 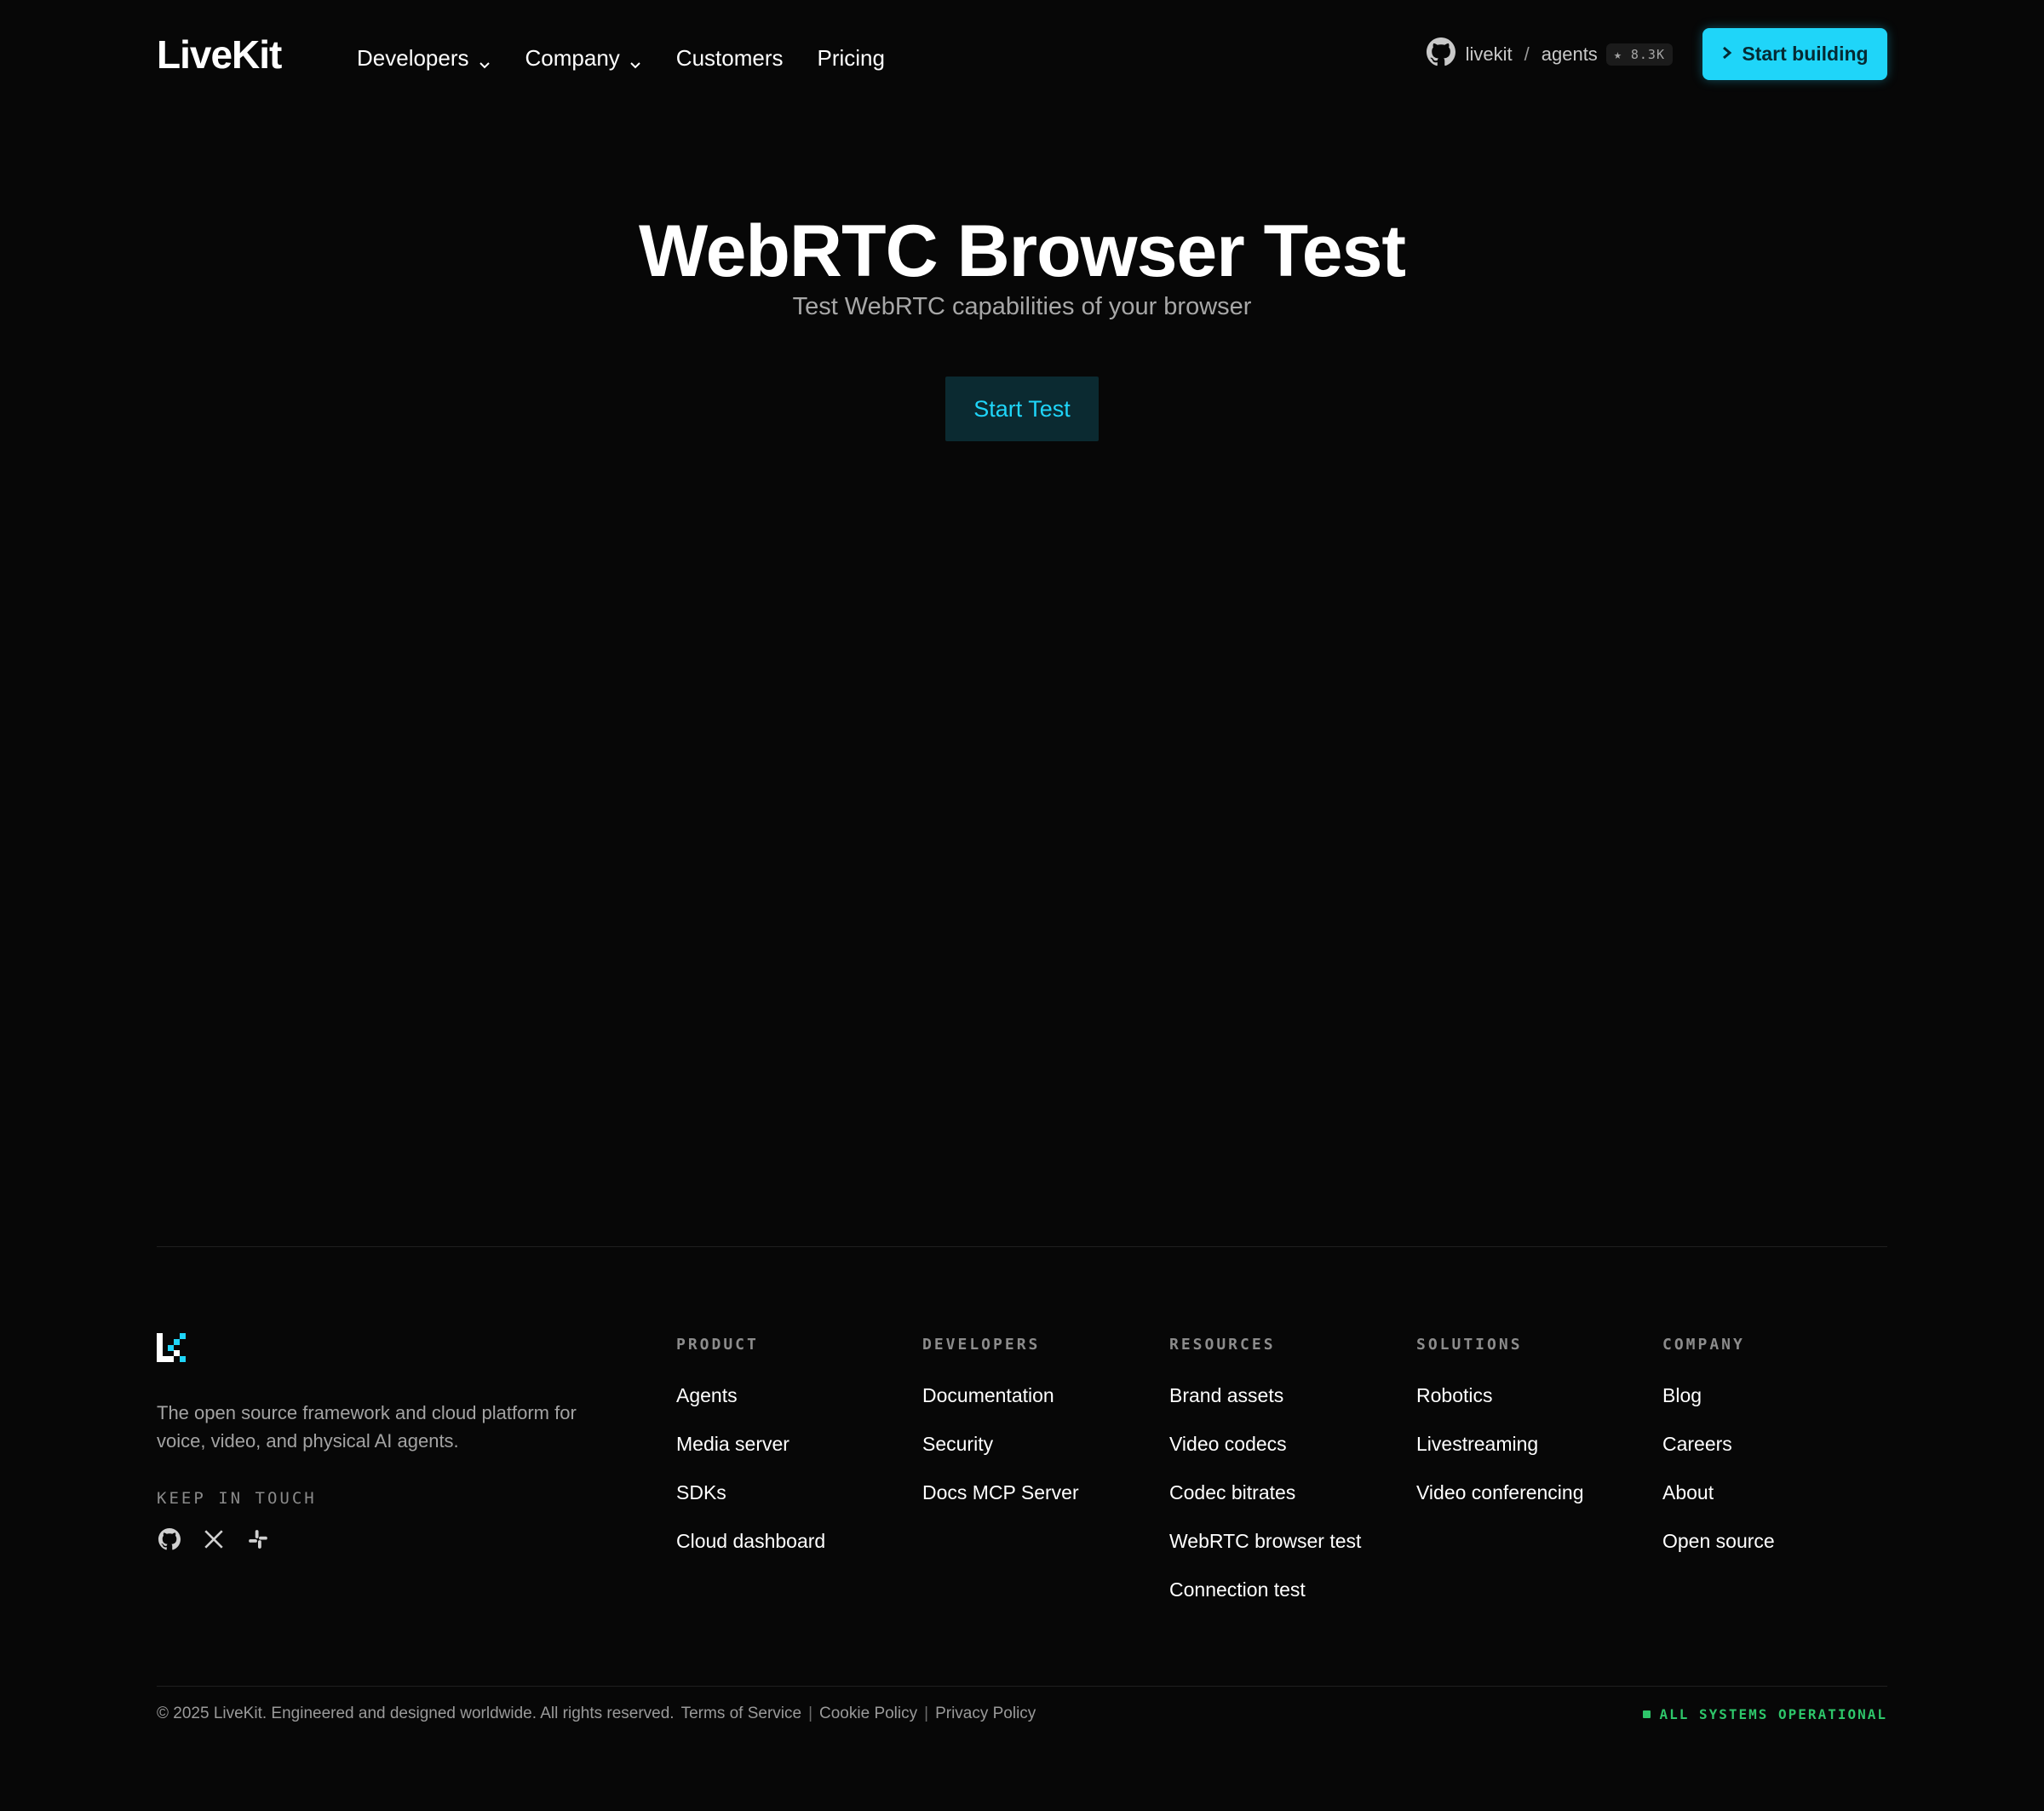 What do you see at coordinates (1569, 54) in the screenshot?
I see `github-repo: agents` at bounding box center [1569, 54].